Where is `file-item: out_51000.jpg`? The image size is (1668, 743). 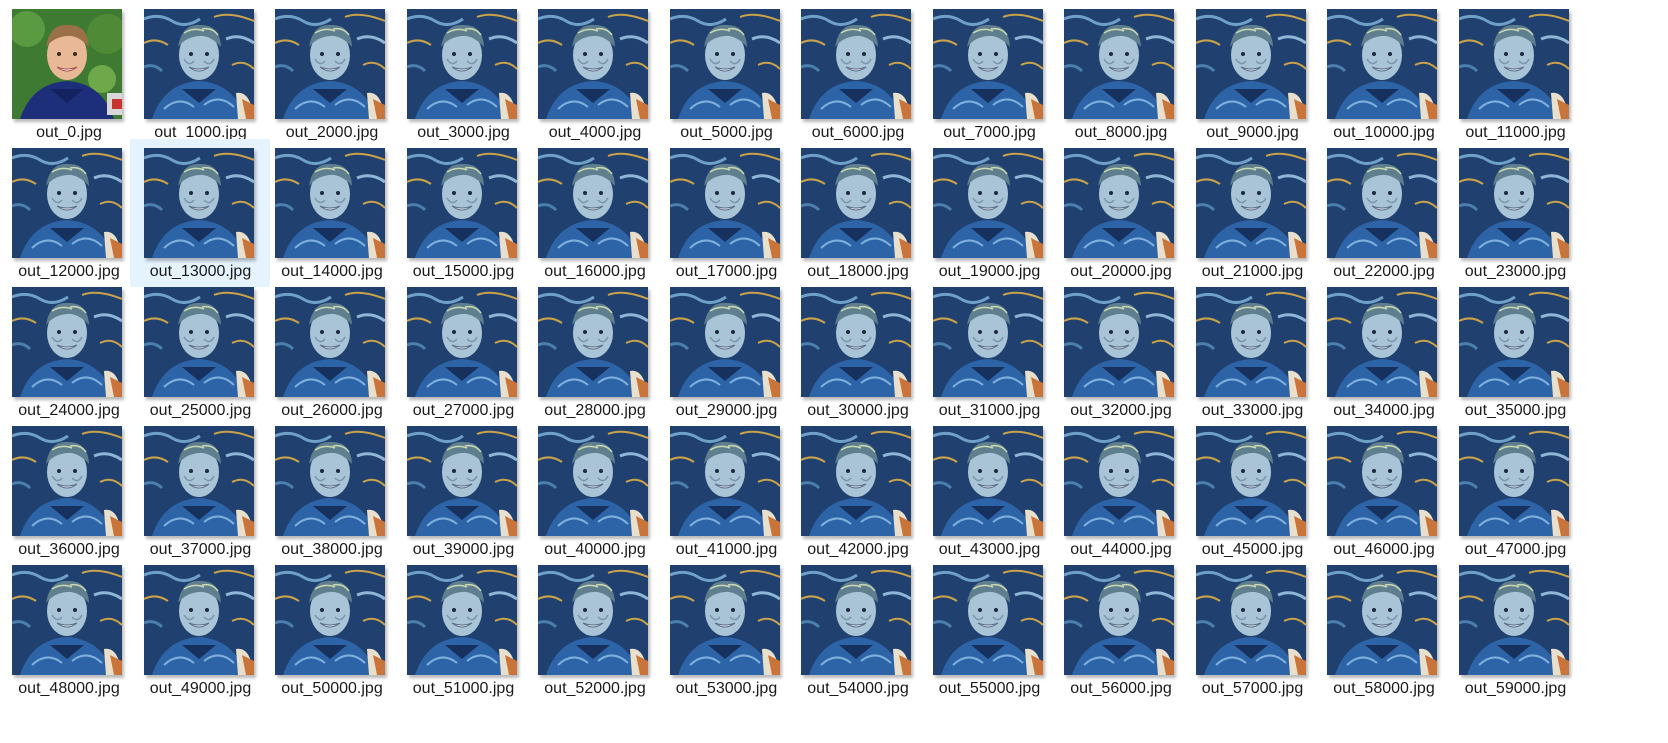 file-item: out_51000.jpg is located at coordinates (463, 630).